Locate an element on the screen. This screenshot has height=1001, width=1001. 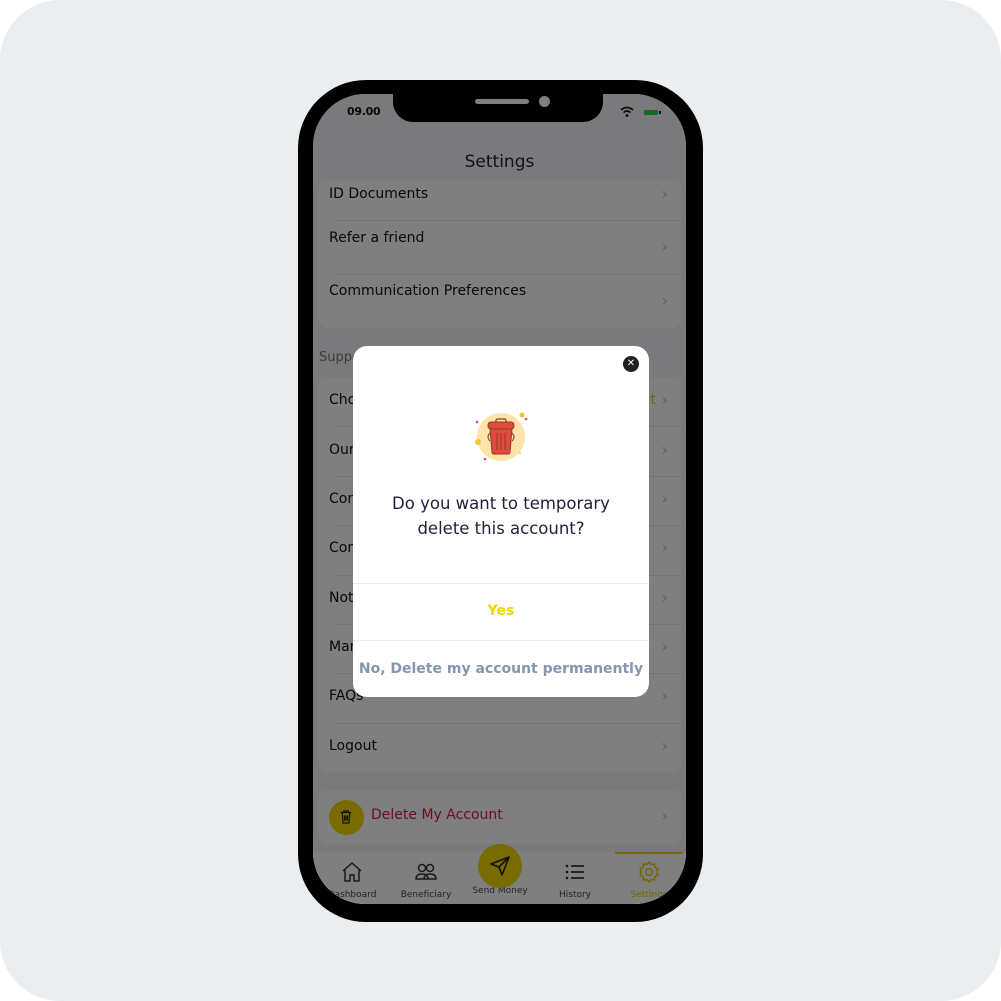
trash-can-illustration is located at coordinates (501, 436).